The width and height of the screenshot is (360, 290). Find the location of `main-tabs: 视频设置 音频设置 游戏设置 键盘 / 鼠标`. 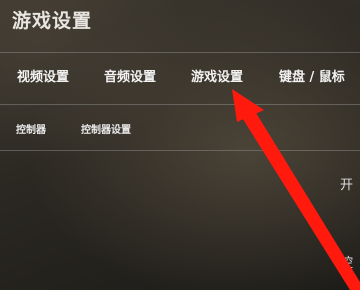

main-tabs: 视频设置 音频设置 游戏设置 键盘 / 鼠标 is located at coordinates (180, 79).